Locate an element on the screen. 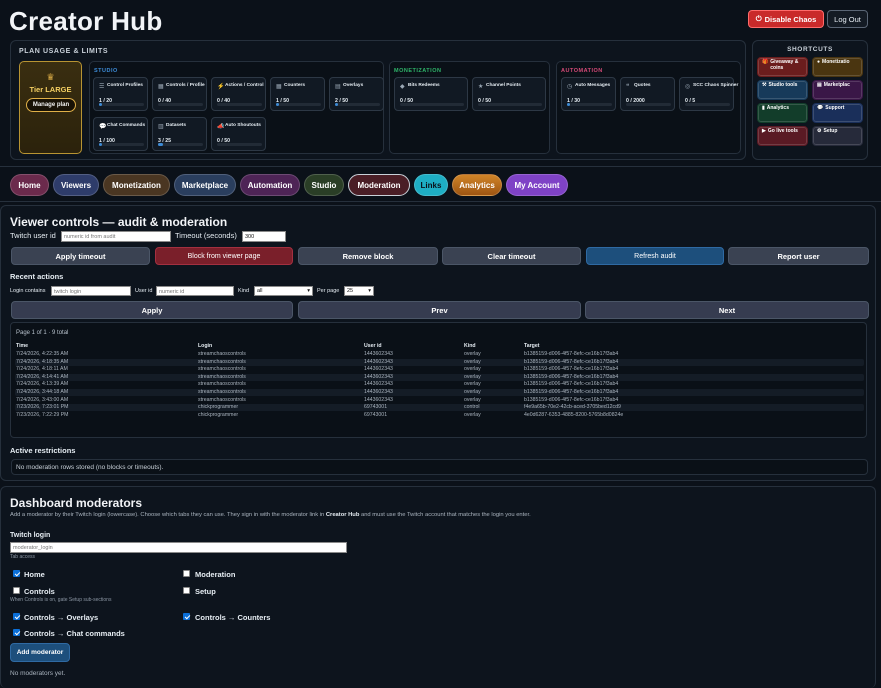 The width and height of the screenshot is (881, 688). userid-filter-input: numeric id is located at coordinates (195, 291).